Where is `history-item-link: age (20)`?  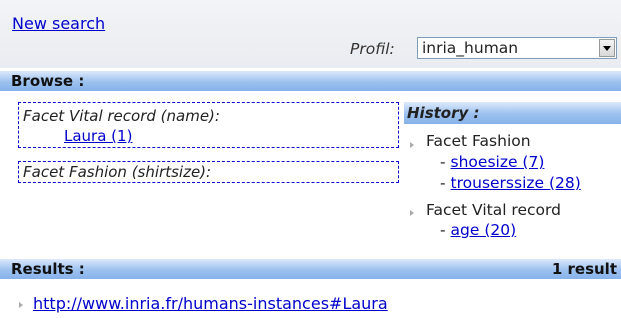 history-item-link: age (20) is located at coordinates (484, 230).